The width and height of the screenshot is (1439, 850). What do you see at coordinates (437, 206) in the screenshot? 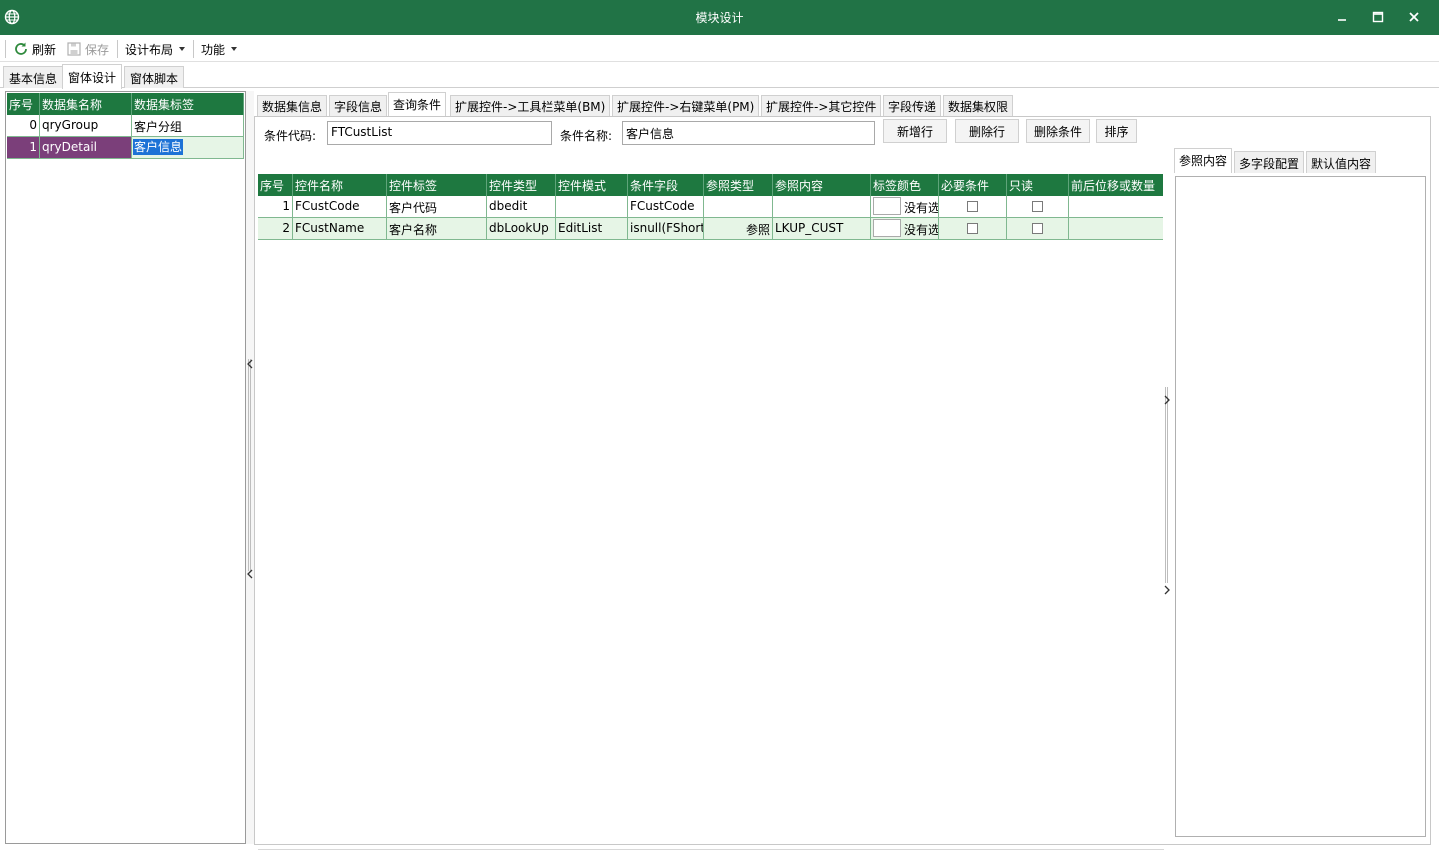
I see `cell-control-label: 客户代码` at bounding box center [437, 206].